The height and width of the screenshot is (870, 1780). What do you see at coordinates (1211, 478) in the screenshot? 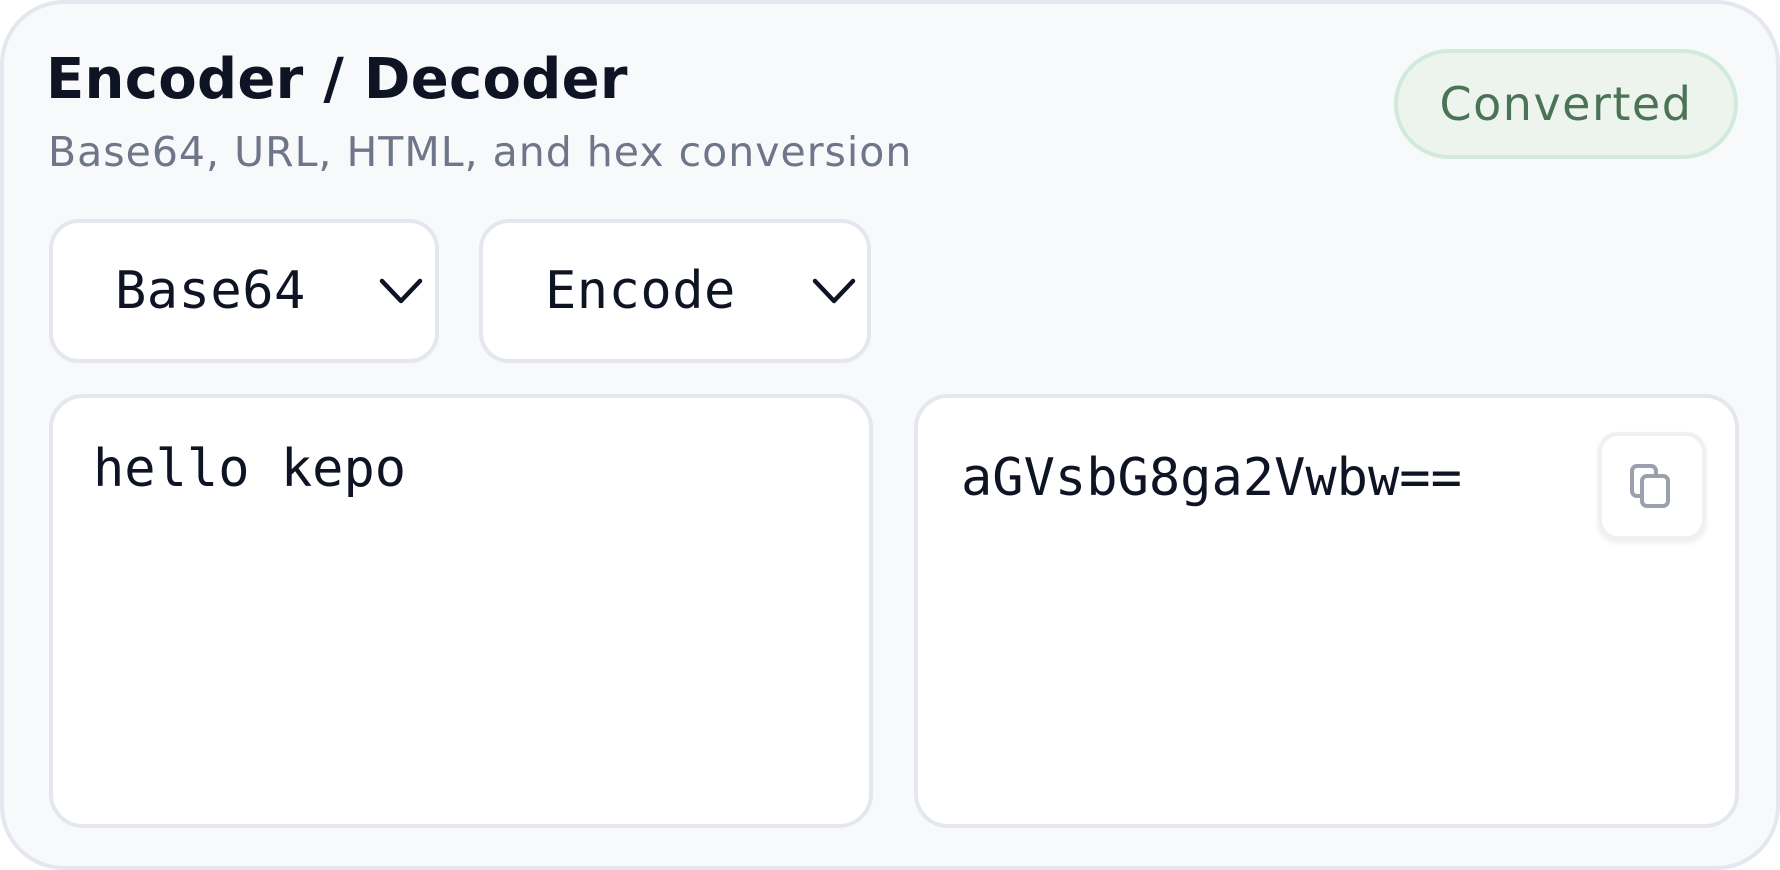
I see `output-text: aGVsbG8ga2Vwbw==` at bounding box center [1211, 478].